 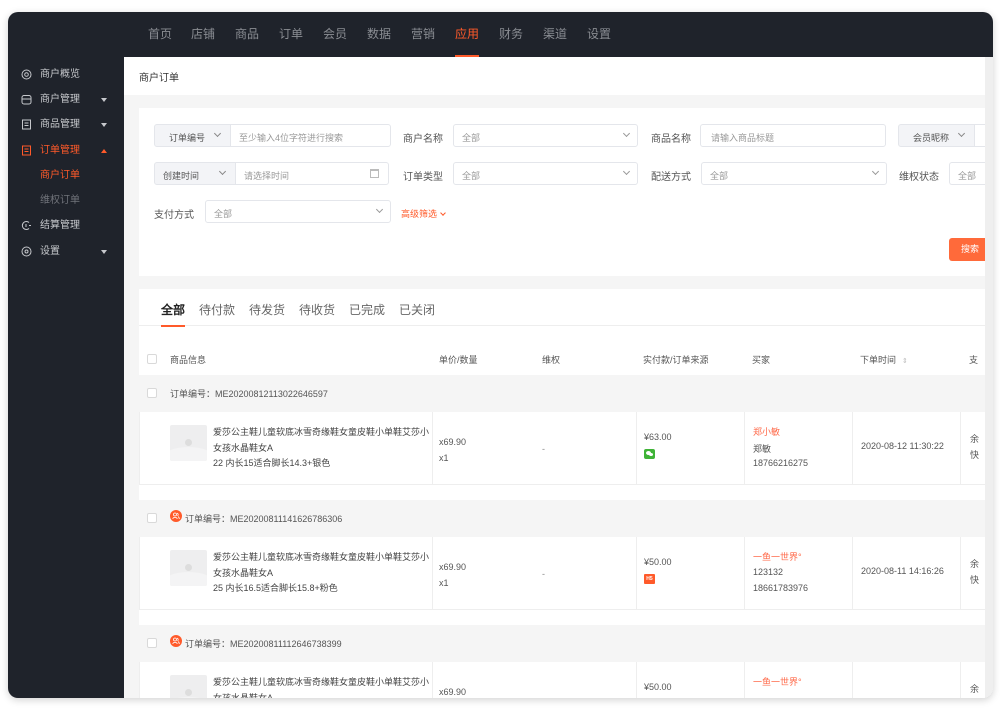 What do you see at coordinates (60, 124) in the screenshot?
I see `sidebar-item-label: 商品管理` at bounding box center [60, 124].